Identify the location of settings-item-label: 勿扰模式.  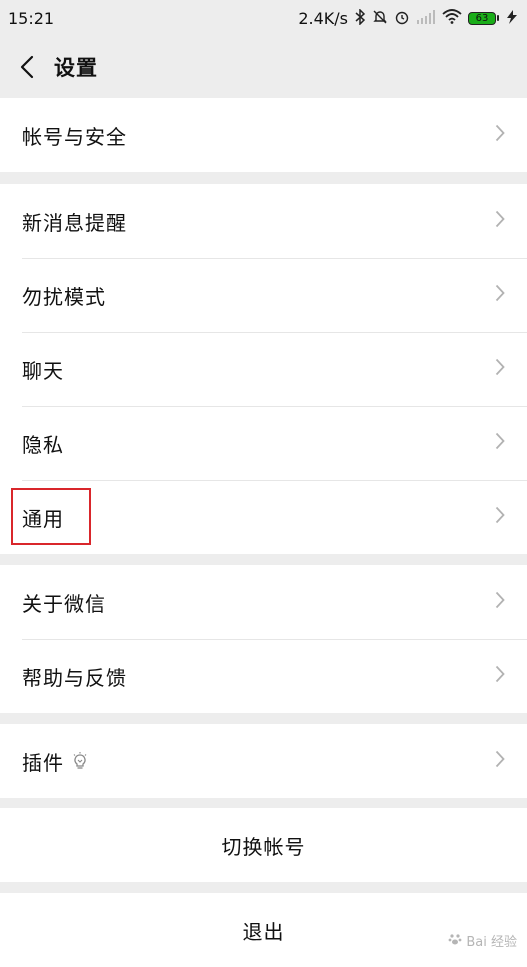
(64, 296).